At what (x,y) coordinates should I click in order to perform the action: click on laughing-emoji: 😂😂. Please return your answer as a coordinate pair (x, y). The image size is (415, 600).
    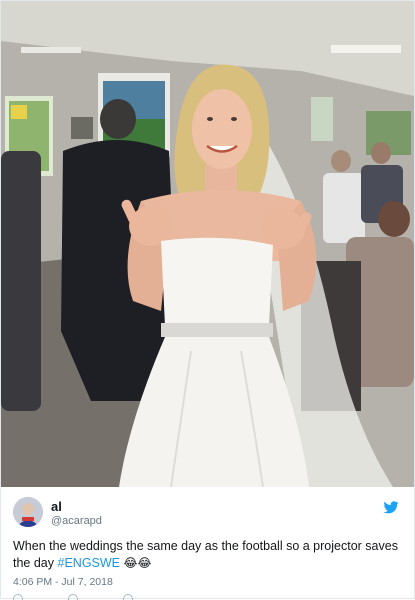
    Looking at the image, I should click on (137, 563).